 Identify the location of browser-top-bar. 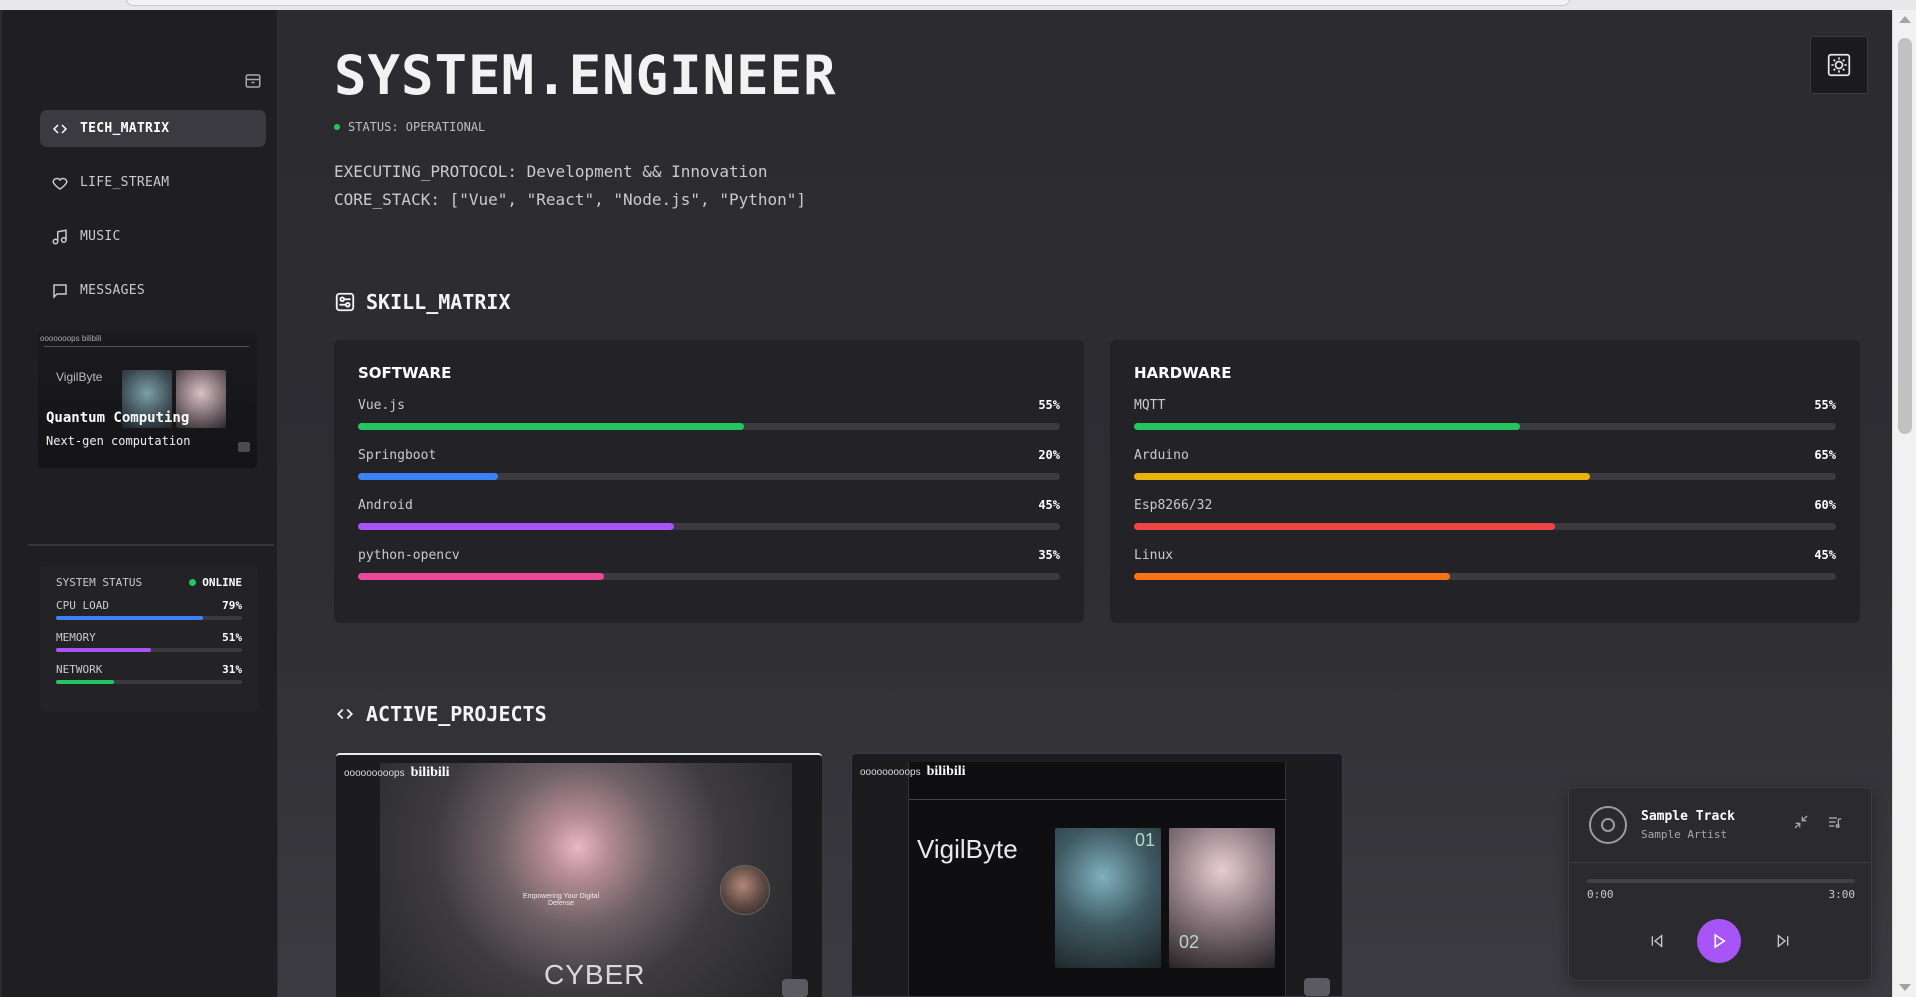
(958, 5).